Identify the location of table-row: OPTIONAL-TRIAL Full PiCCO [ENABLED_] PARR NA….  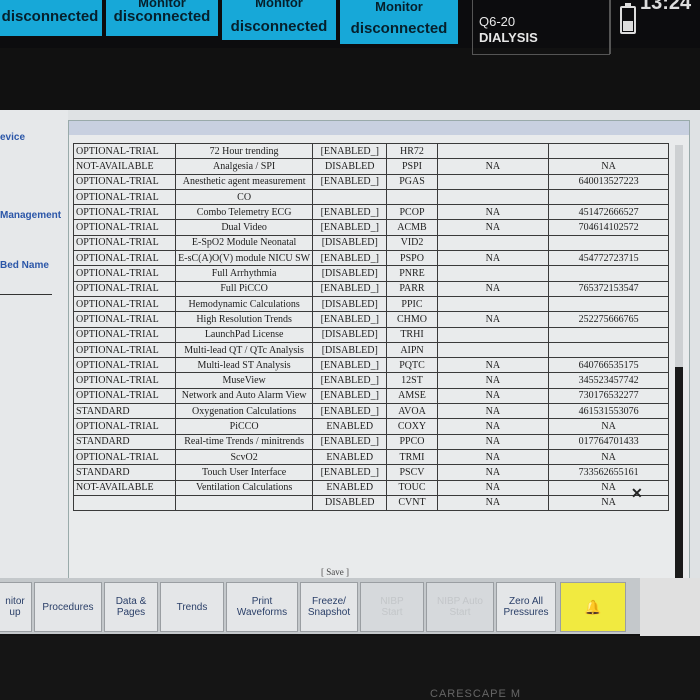
(370, 288).